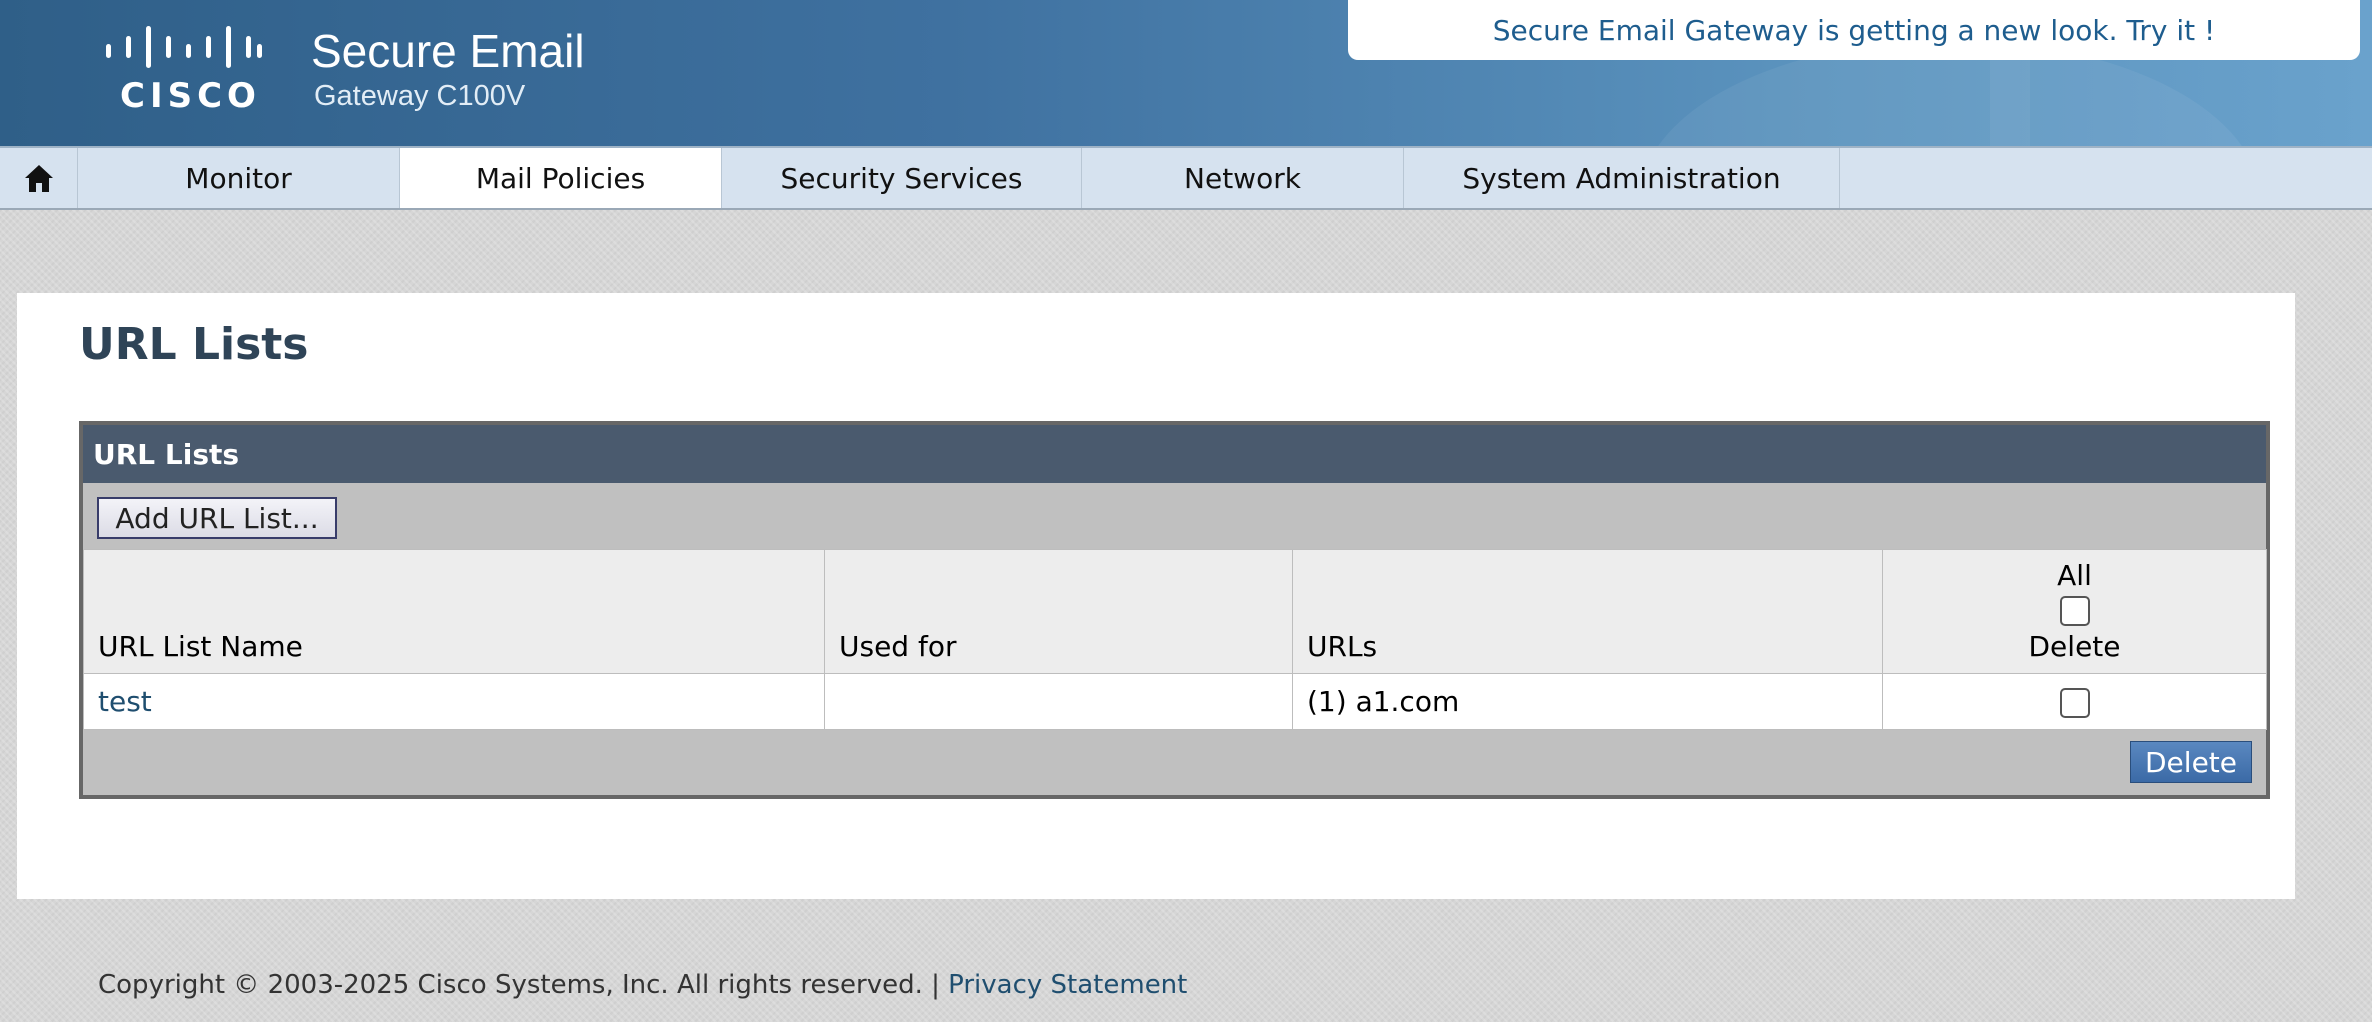 The height and width of the screenshot is (1022, 2372). Describe the element at coordinates (2191, 762) in the screenshot. I see `delete-button: Delete` at that location.